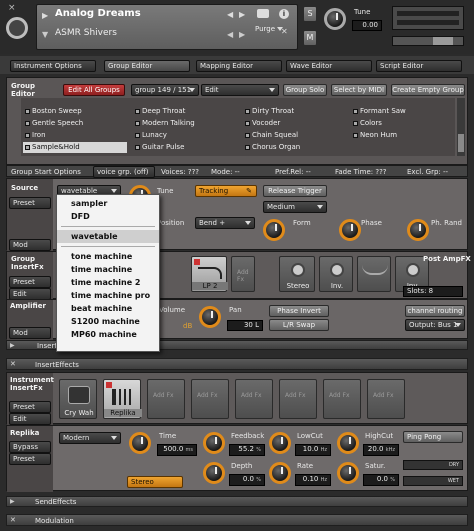  I want to click on channel-routing-button: channel routing, so click(435, 311).